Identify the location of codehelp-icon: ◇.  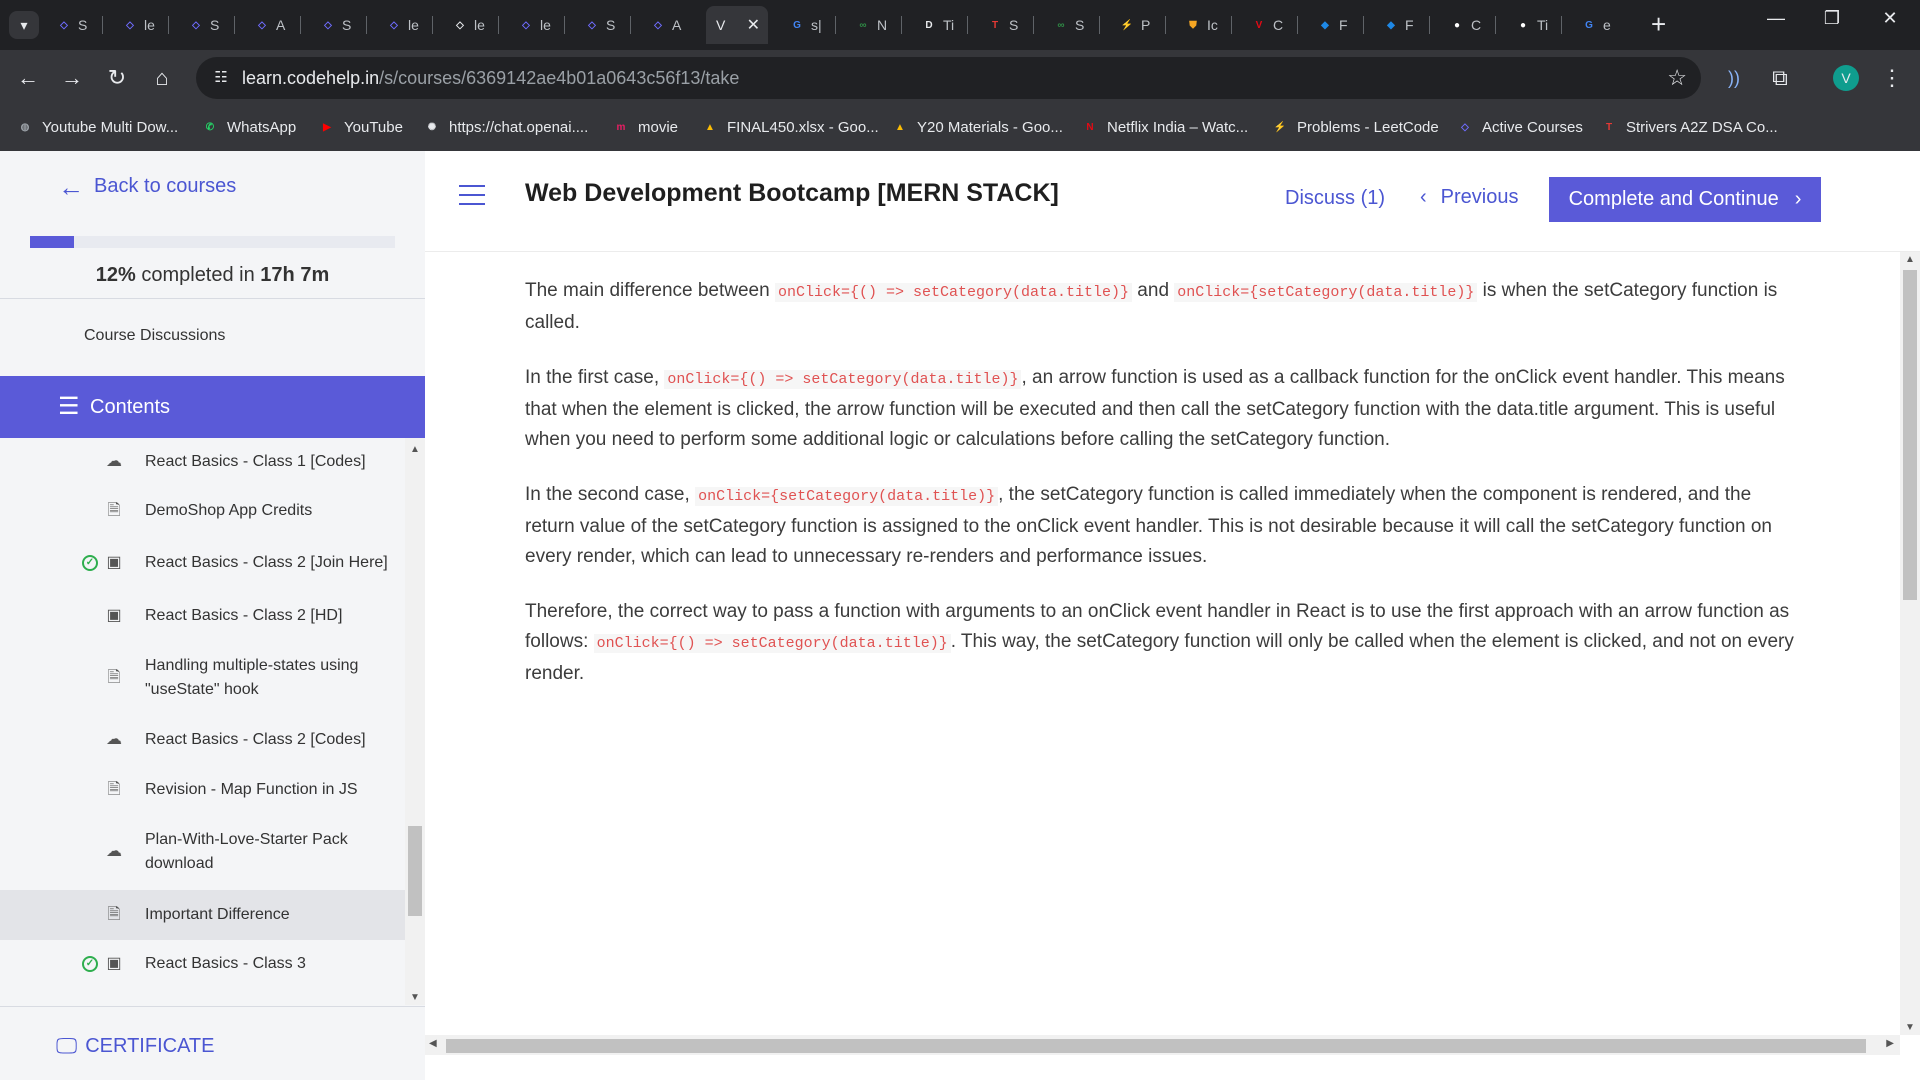
(592, 25).